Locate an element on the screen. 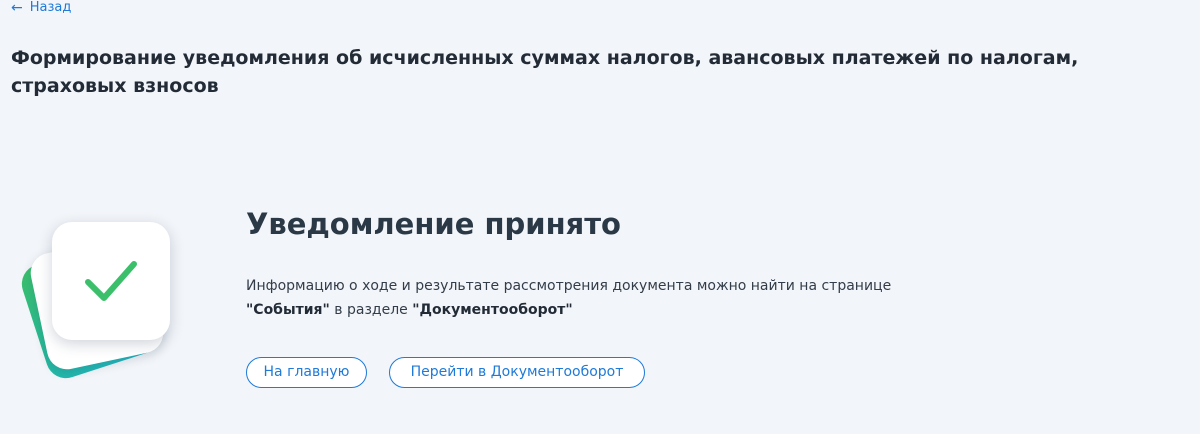  info-events-ref: "События" is located at coordinates (288, 310).